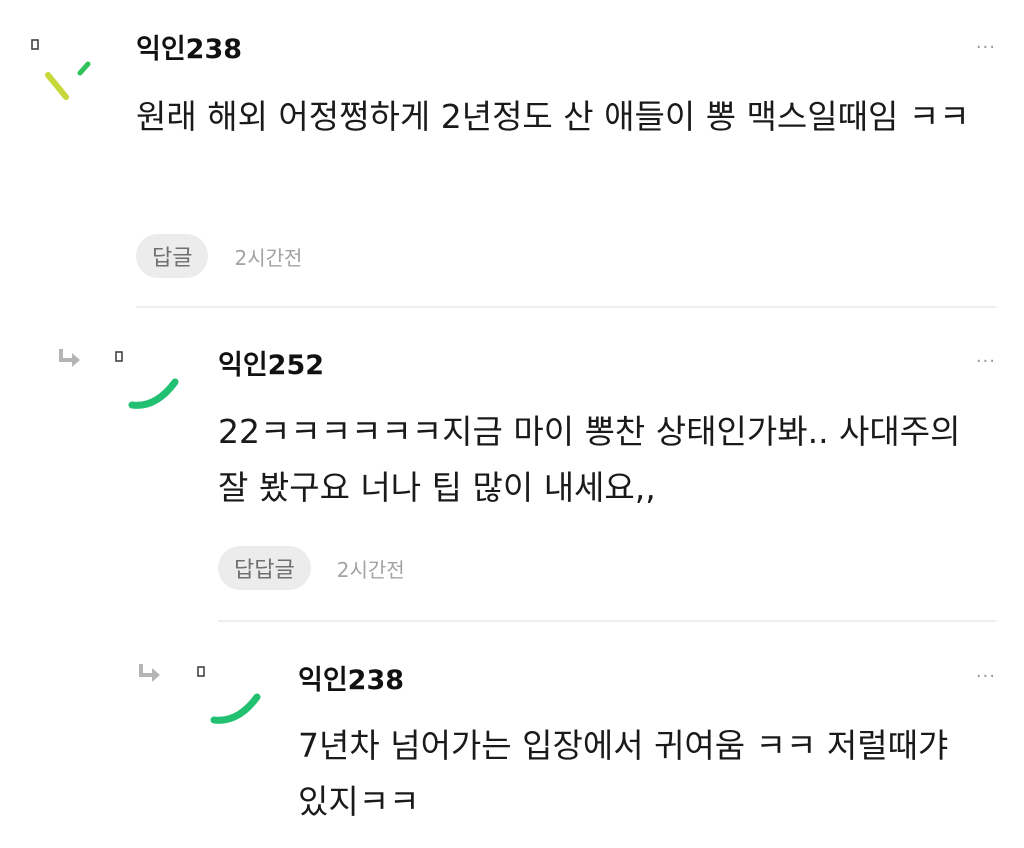 The width and height of the screenshot is (1024, 848). I want to click on comment-meta: 답답글 2시간전, so click(311, 568).